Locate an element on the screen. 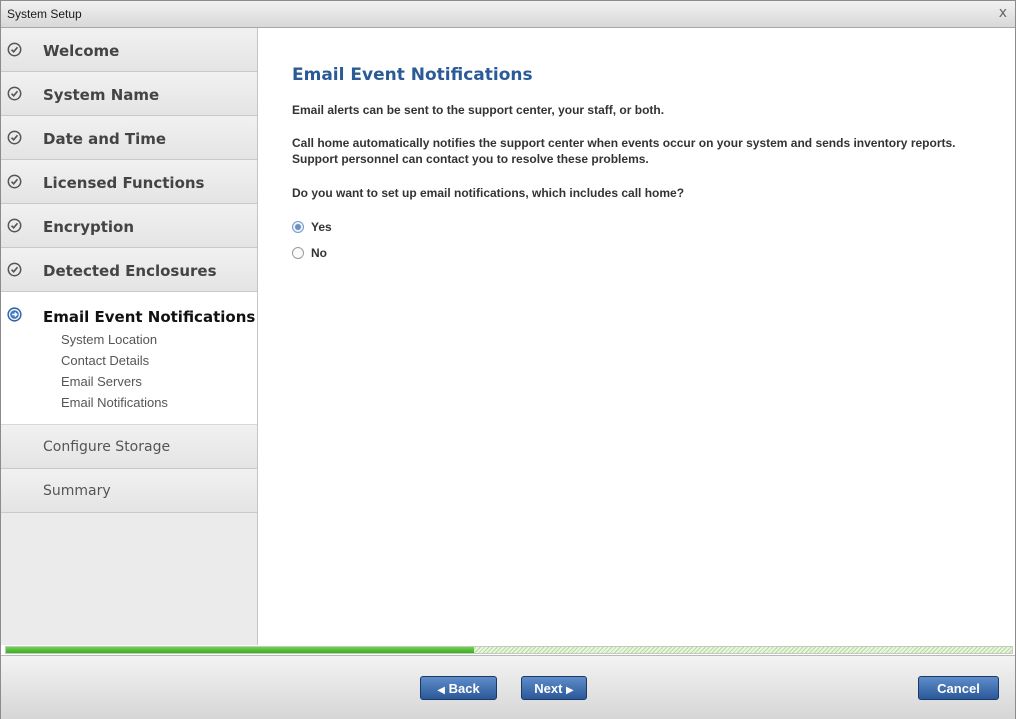 Image resolution: width=1016 pixels, height=719 pixels. next-button-label: Next is located at coordinates (548, 688).